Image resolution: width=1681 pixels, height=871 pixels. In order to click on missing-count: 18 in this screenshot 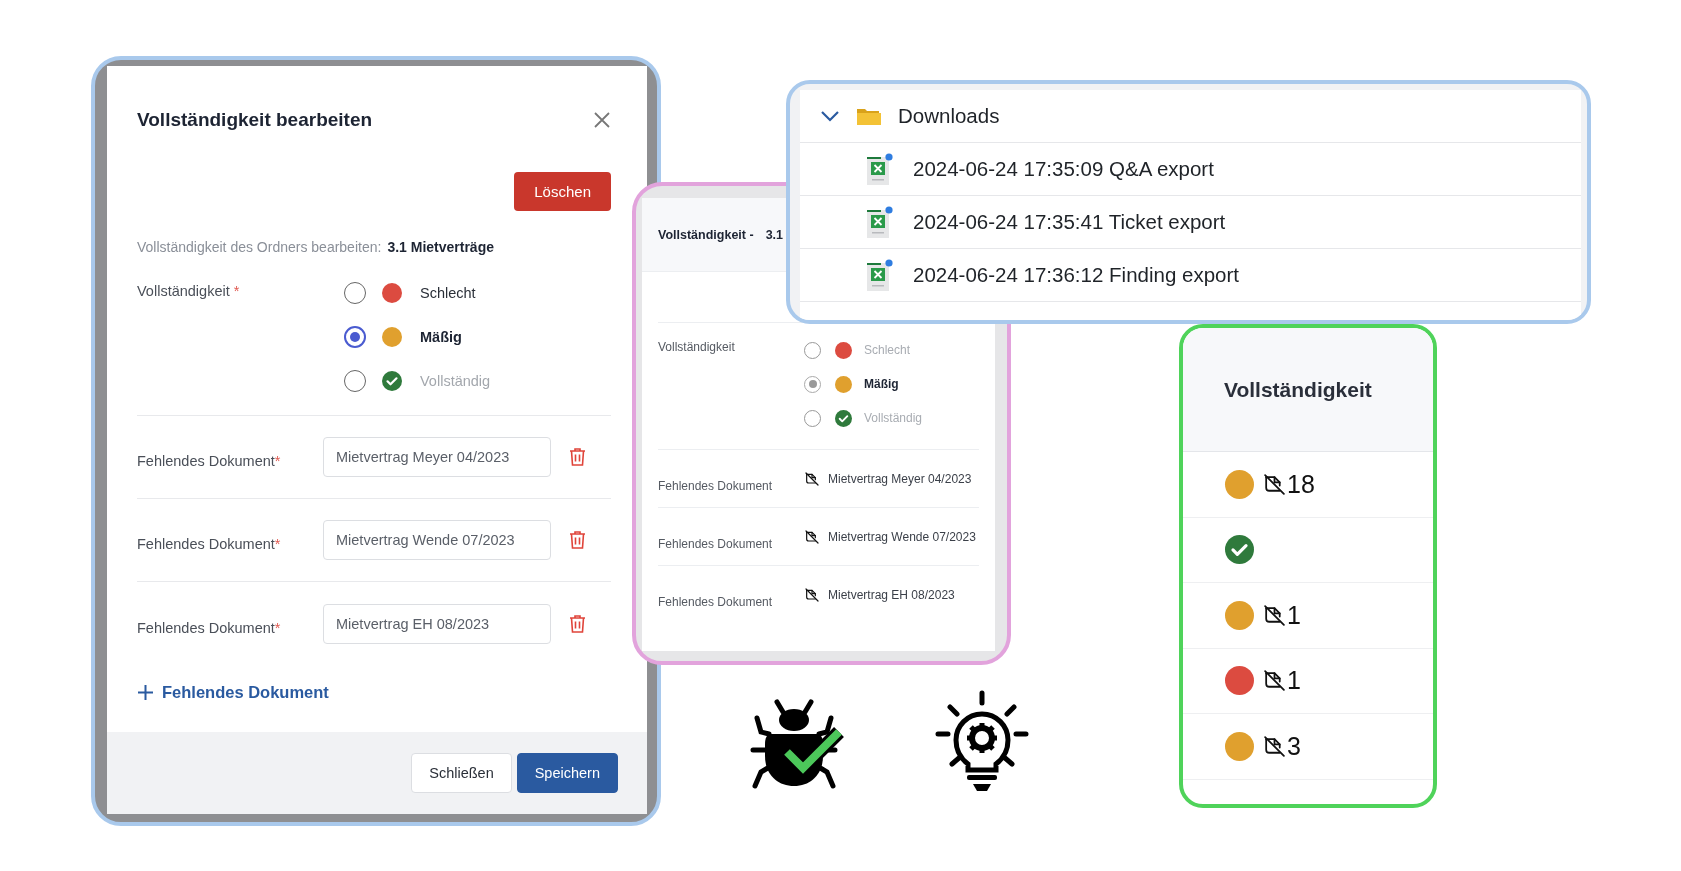, I will do `click(1301, 484)`.